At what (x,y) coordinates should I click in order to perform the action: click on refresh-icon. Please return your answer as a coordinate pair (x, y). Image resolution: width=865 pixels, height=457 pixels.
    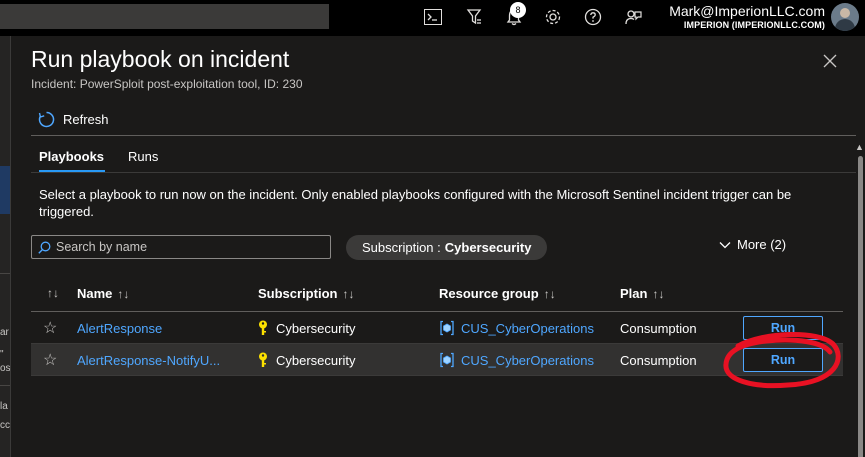
    Looking at the image, I should click on (46, 119).